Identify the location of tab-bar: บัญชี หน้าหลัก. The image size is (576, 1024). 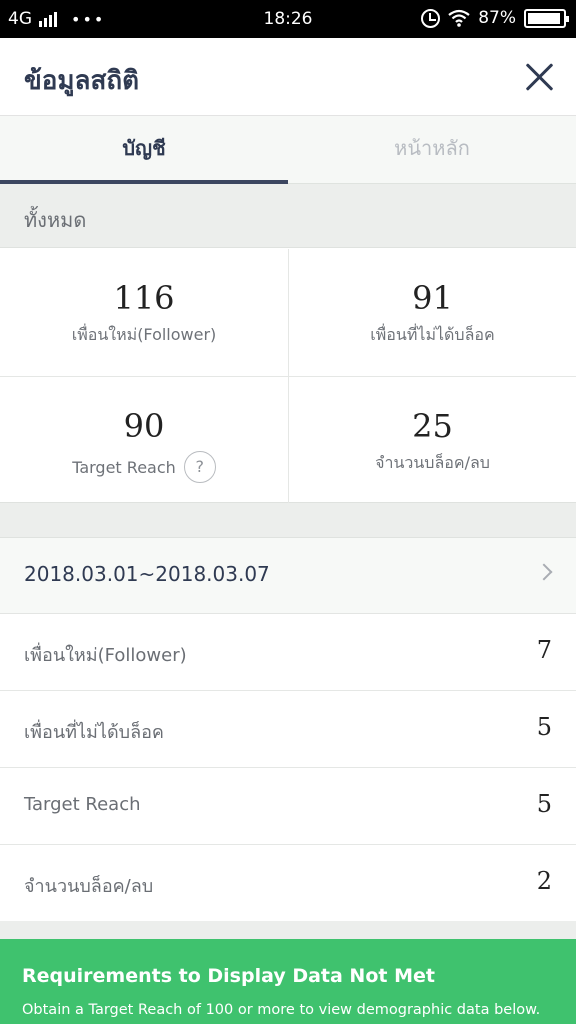
(288, 150).